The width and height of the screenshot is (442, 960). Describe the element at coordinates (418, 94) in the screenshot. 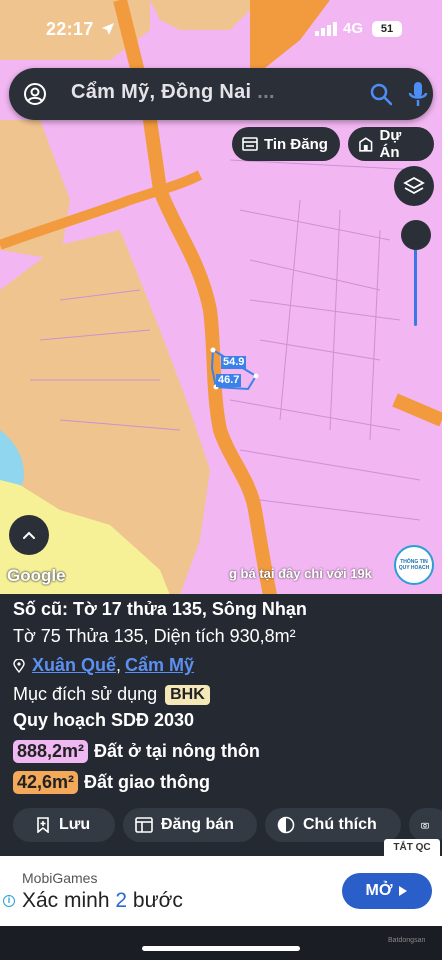

I see `mic-icon` at that location.